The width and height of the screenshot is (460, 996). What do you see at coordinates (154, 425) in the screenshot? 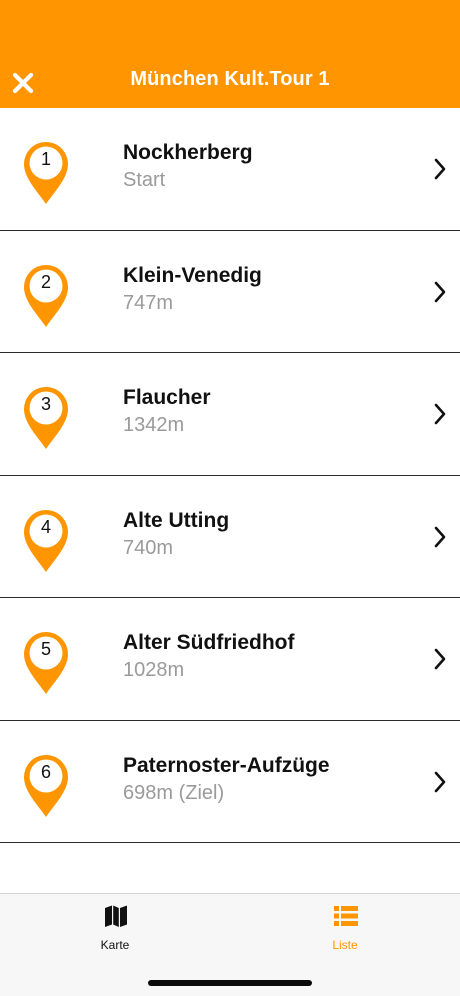
I see `stop-distance: 1342m` at bounding box center [154, 425].